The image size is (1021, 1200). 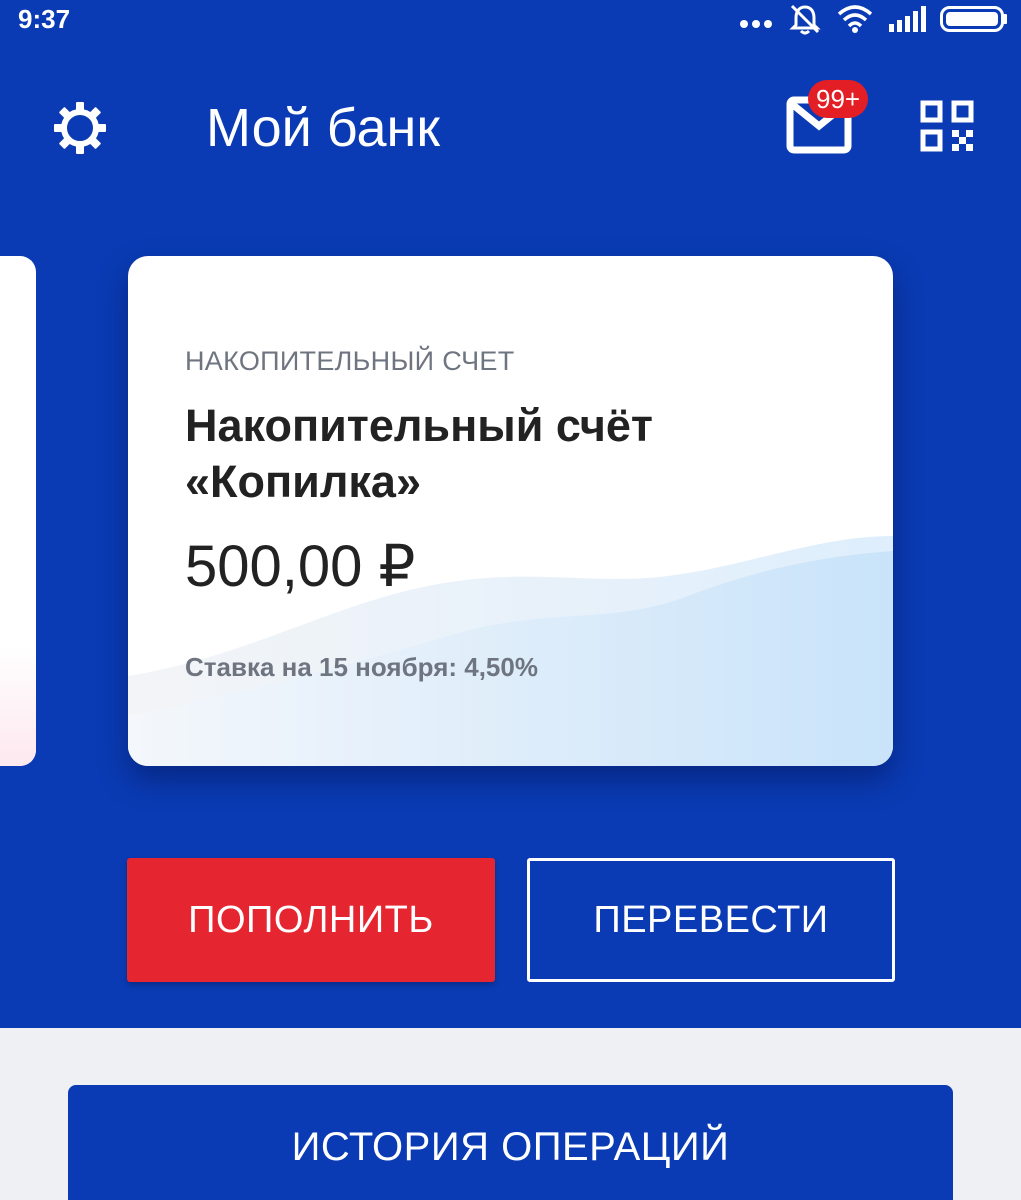 I want to click on account-name: Накопительный счёт «Копилка», so click(x=419, y=453).